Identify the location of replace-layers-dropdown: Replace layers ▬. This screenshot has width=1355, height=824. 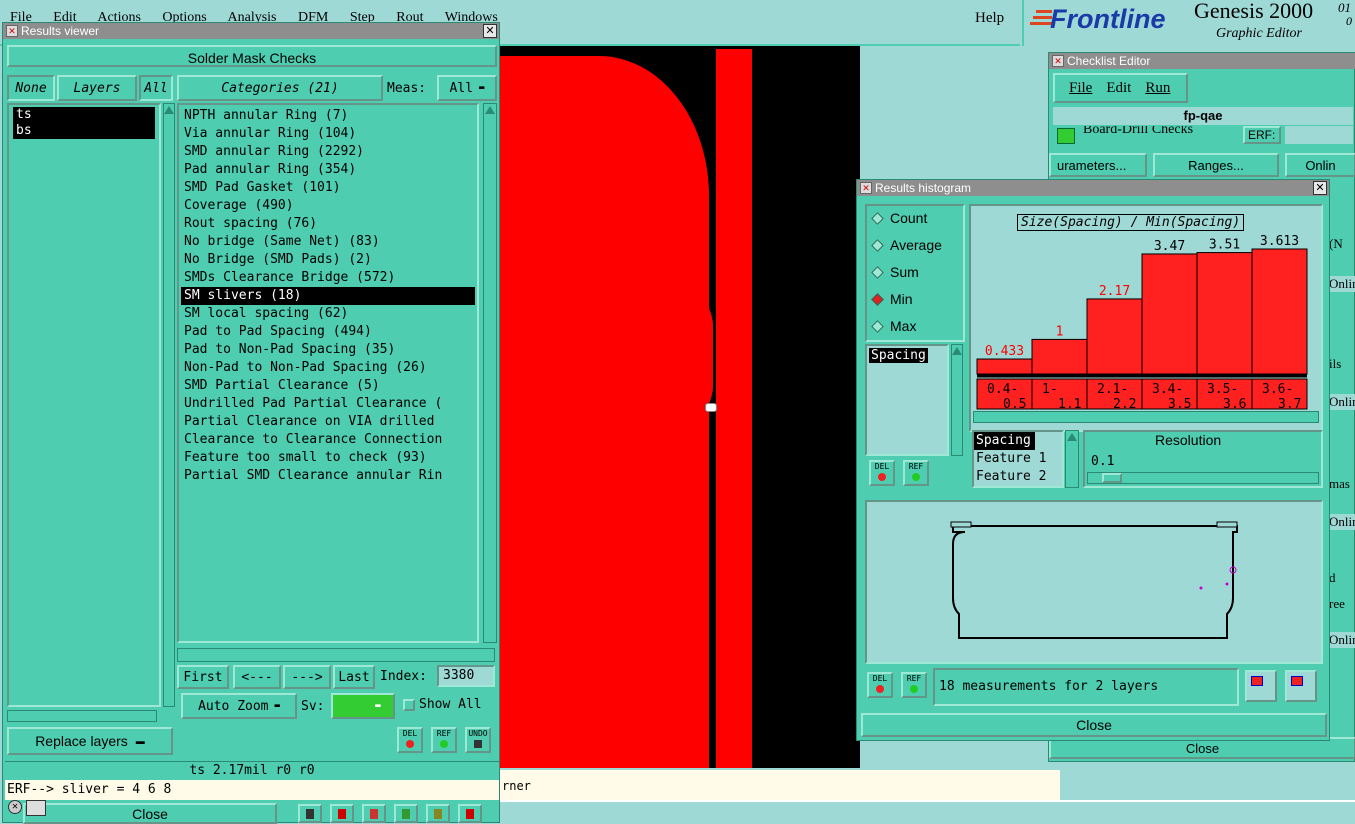
(90, 741).